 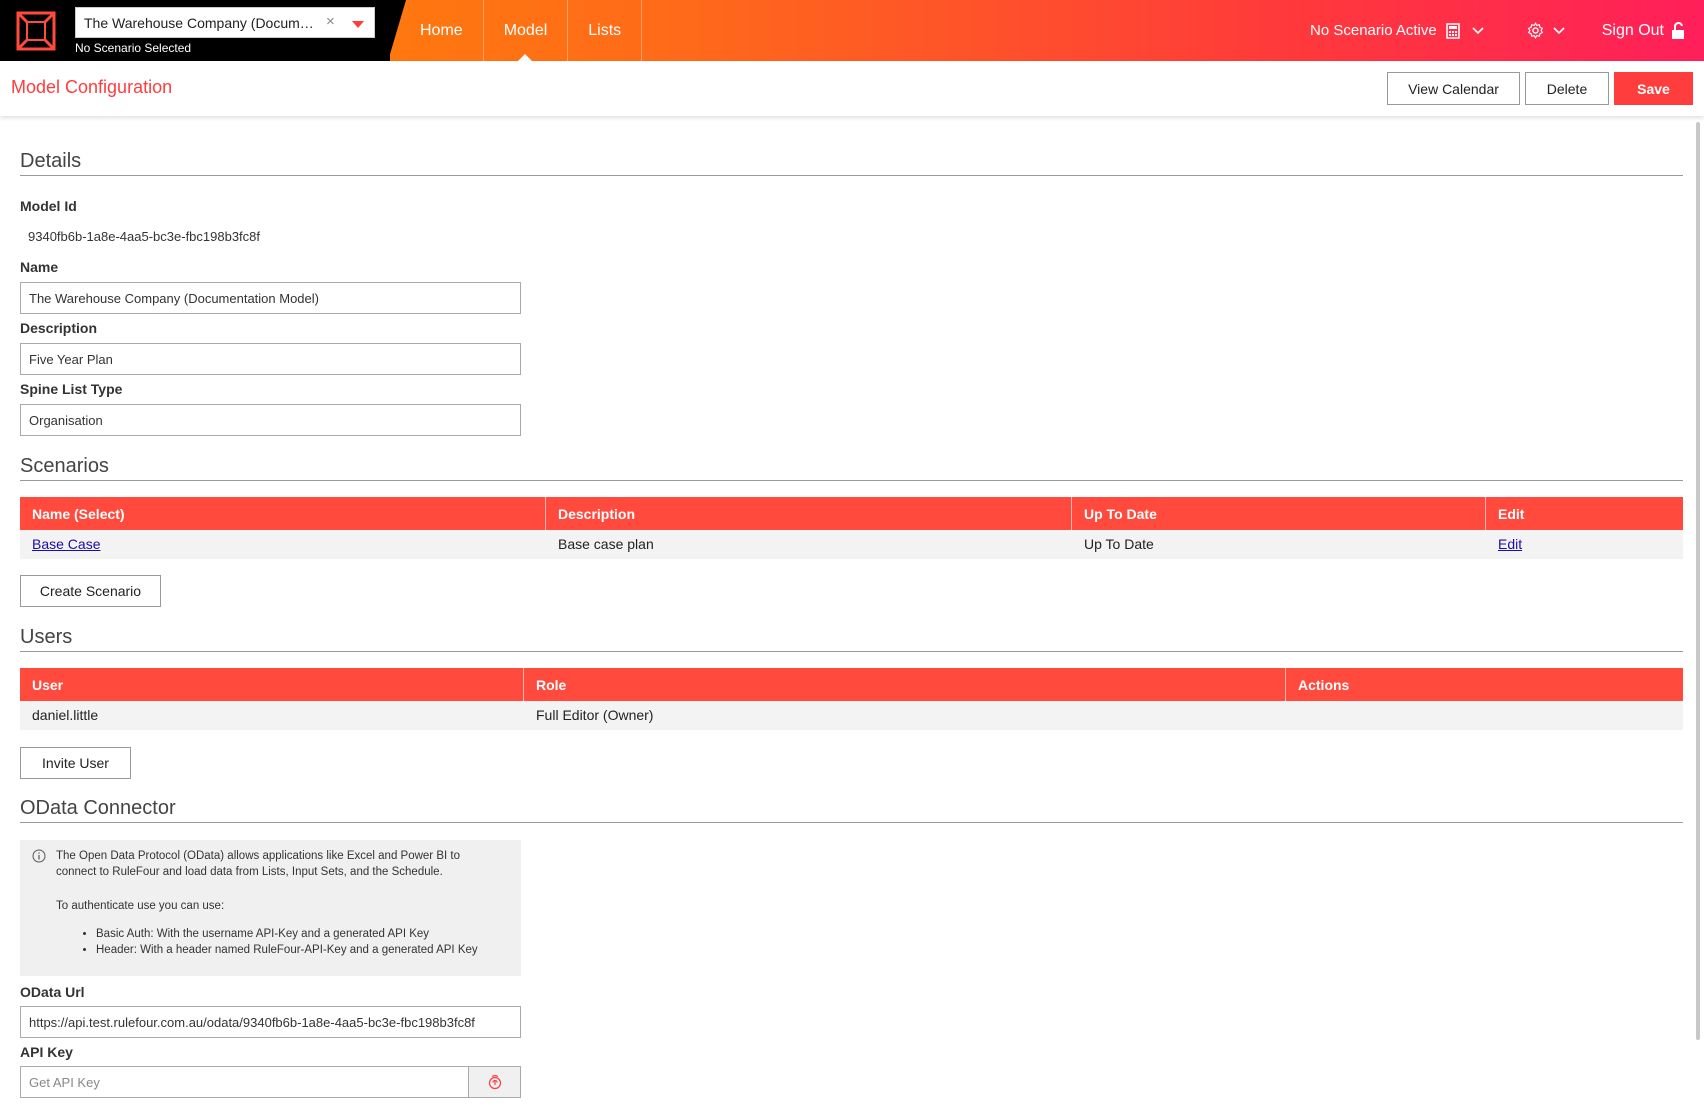 I want to click on user-name: daniel.little, so click(x=65, y=715).